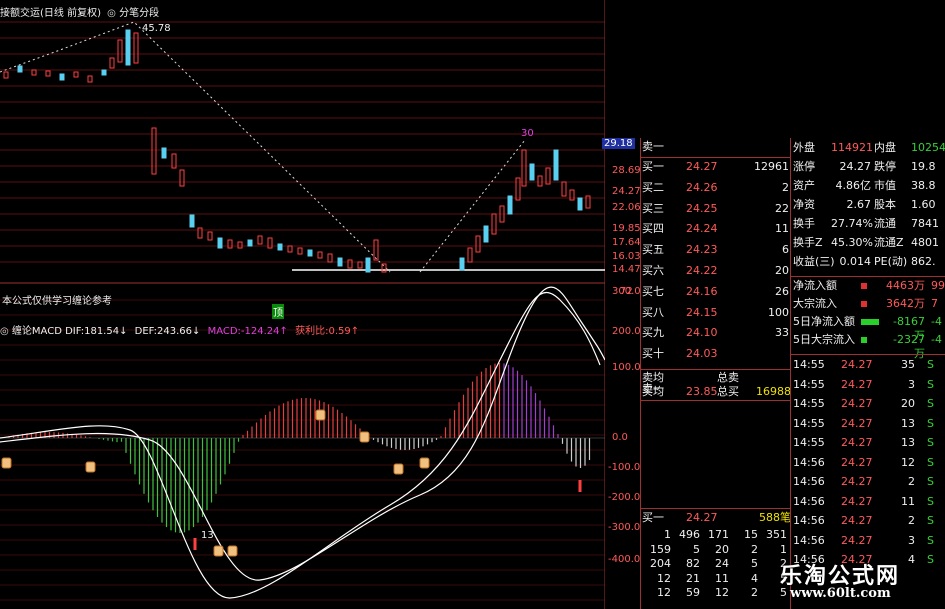 This screenshot has height=609, width=945. I want to click on queue-cell: 1, so click(667, 534).